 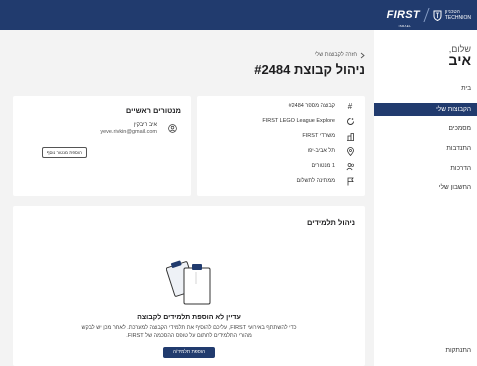 What do you see at coordinates (281, 166) in the screenshot?
I see `info-row-mentors: 1 מנטורים` at bounding box center [281, 166].